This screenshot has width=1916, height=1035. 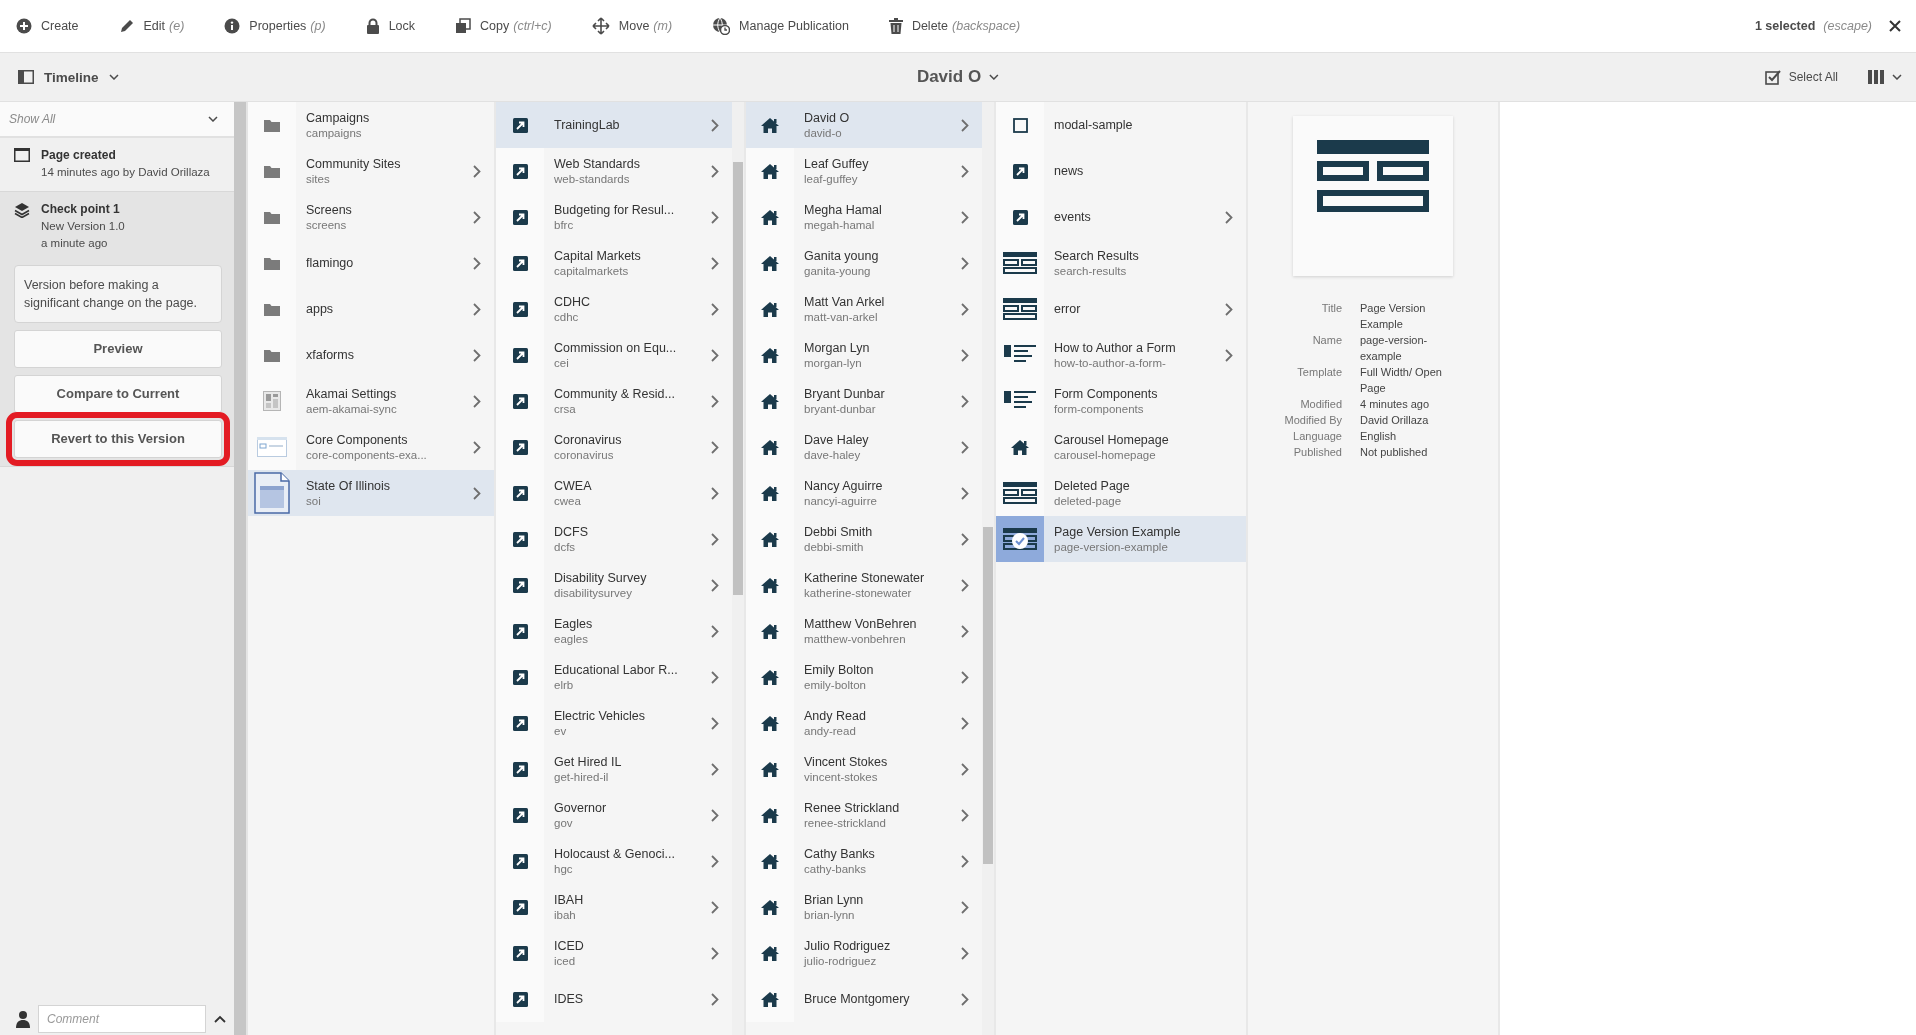 I want to click on toolbar-button: Manage Publication, so click(x=780, y=26).